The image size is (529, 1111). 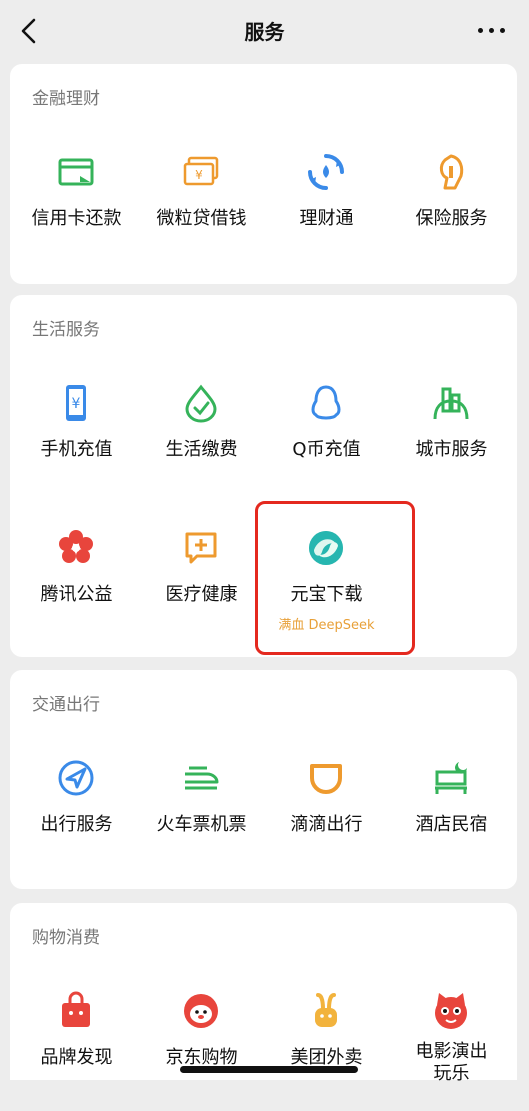 What do you see at coordinates (76, 546) in the screenshot?
I see `flower-icon` at bounding box center [76, 546].